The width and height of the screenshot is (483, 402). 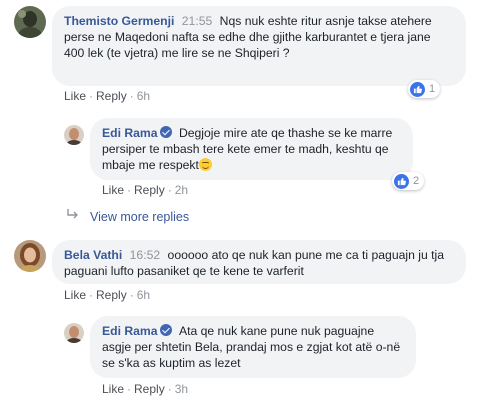 I want to click on reply-actions: Like · Reply · 3h, so click(x=145, y=389).